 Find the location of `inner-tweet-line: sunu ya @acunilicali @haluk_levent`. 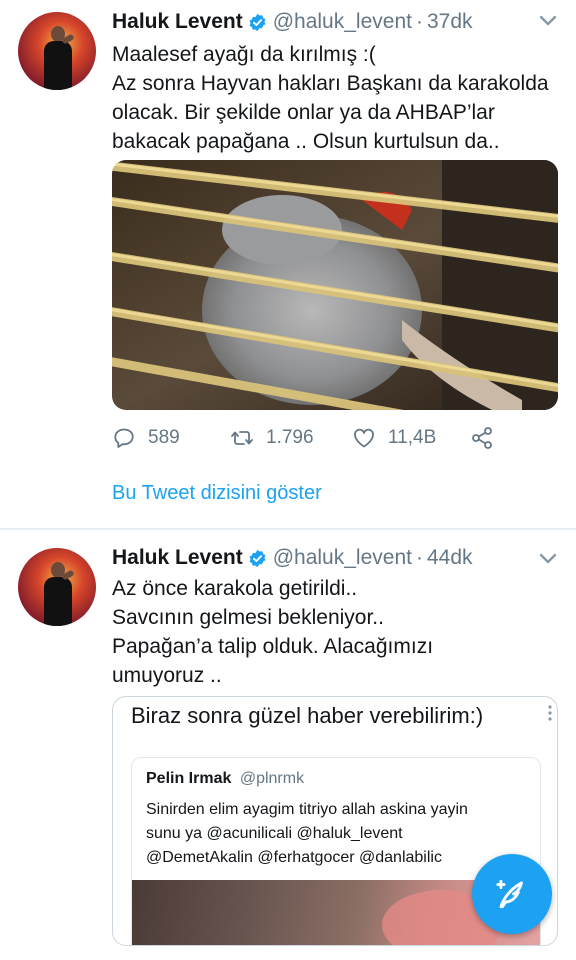

inner-tweet-line: sunu ya @acunilicali @haluk_levent is located at coordinates (274, 833).